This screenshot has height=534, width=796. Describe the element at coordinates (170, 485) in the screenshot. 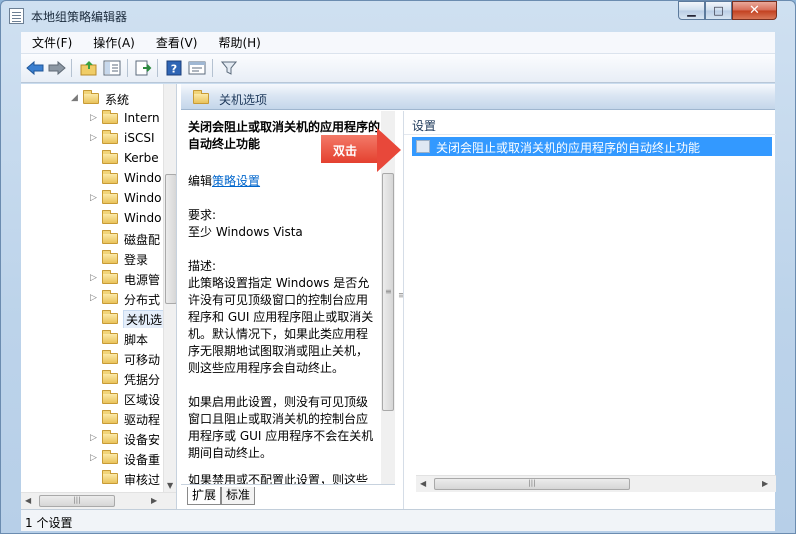

I see `scroll-down-arrow-icon: ▼` at that location.